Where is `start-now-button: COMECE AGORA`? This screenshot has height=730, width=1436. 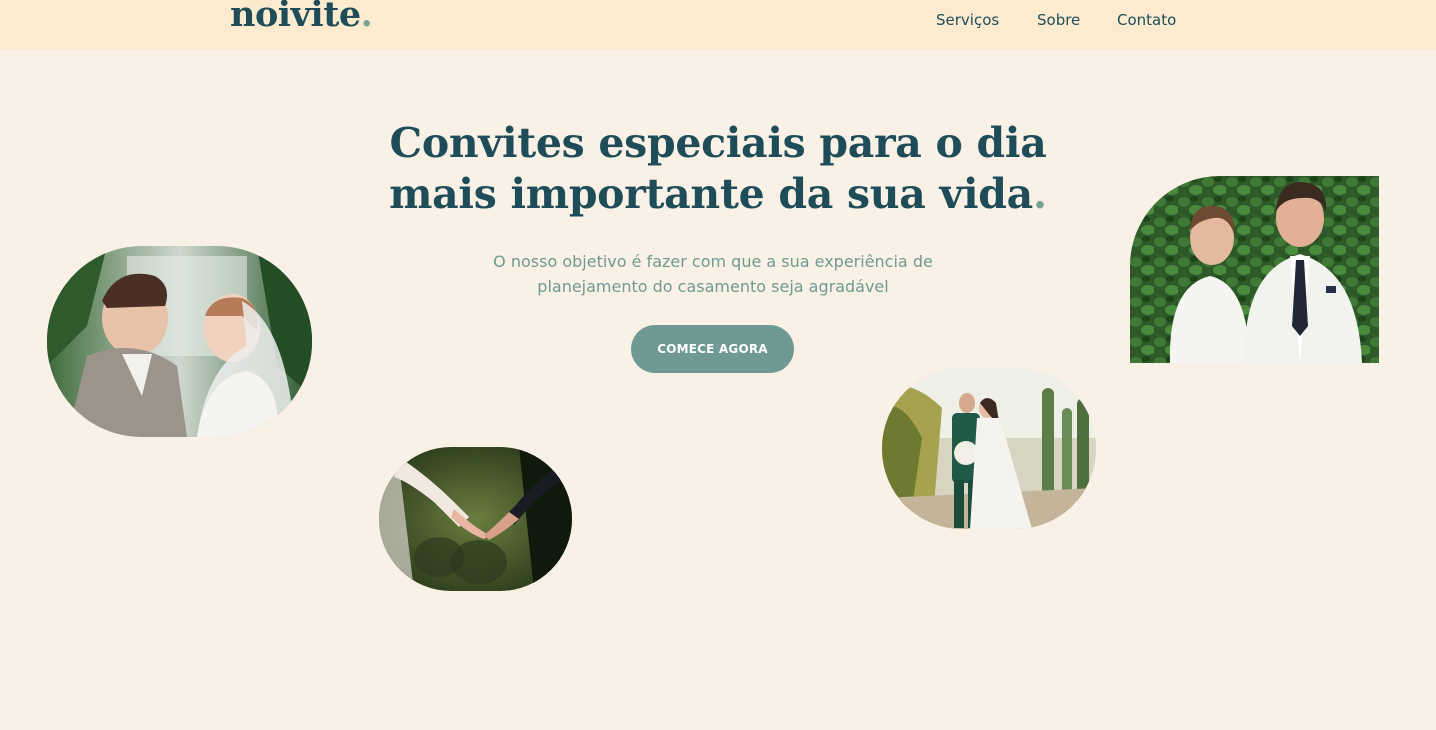 start-now-button: COMECE AGORA is located at coordinates (712, 349).